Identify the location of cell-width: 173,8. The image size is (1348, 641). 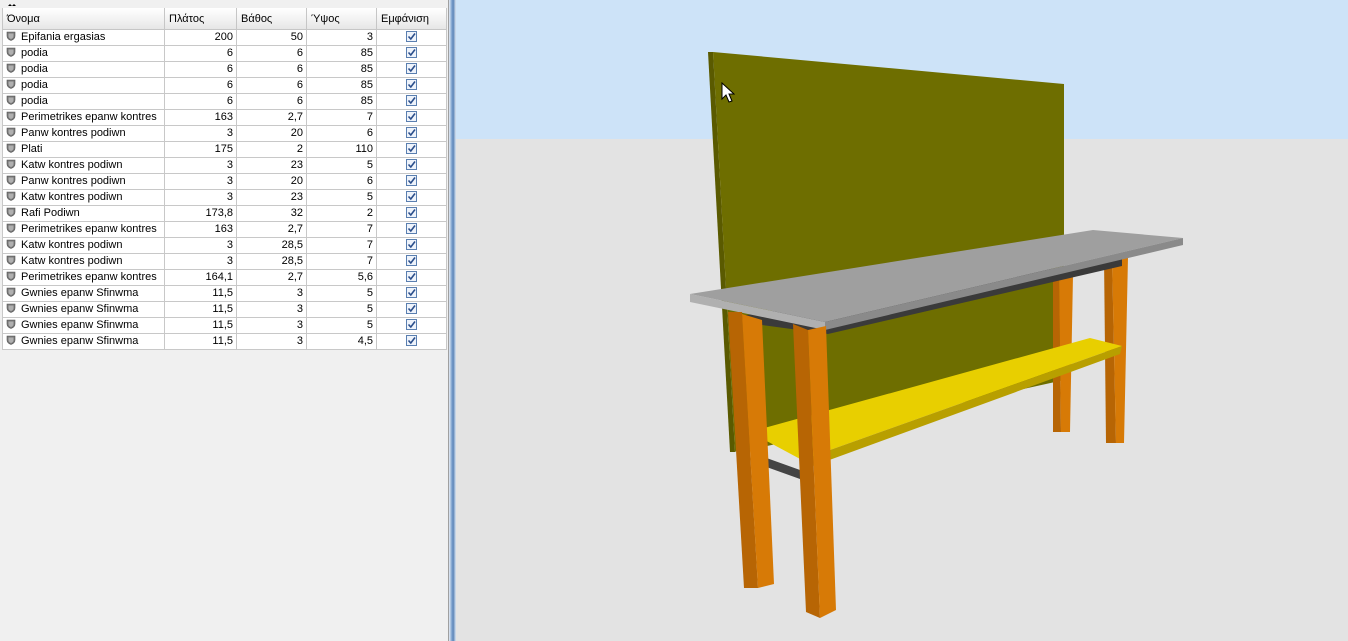
(200, 213).